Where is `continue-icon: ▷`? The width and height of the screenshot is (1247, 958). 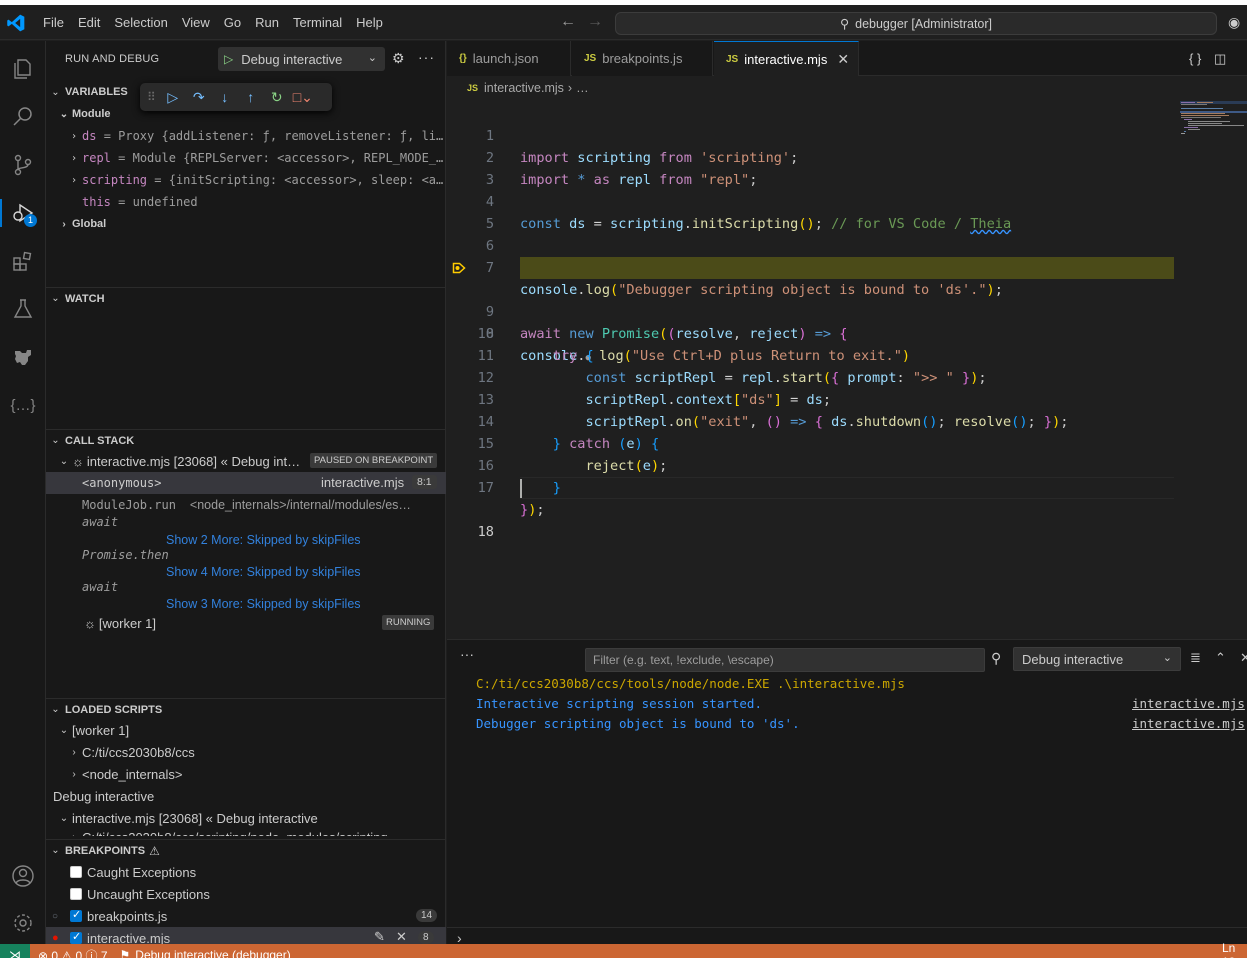
continue-icon: ▷ is located at coordinates (173, 97).